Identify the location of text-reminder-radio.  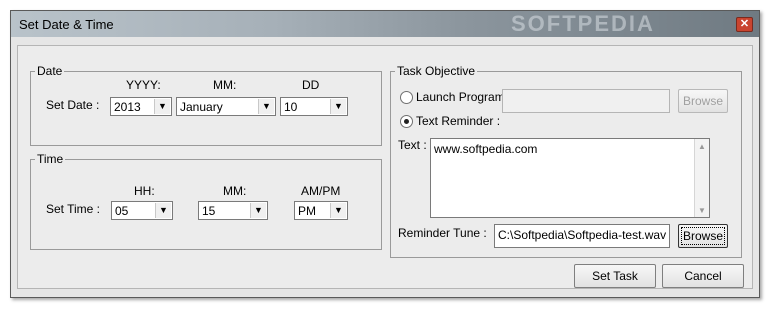
(406, 121).